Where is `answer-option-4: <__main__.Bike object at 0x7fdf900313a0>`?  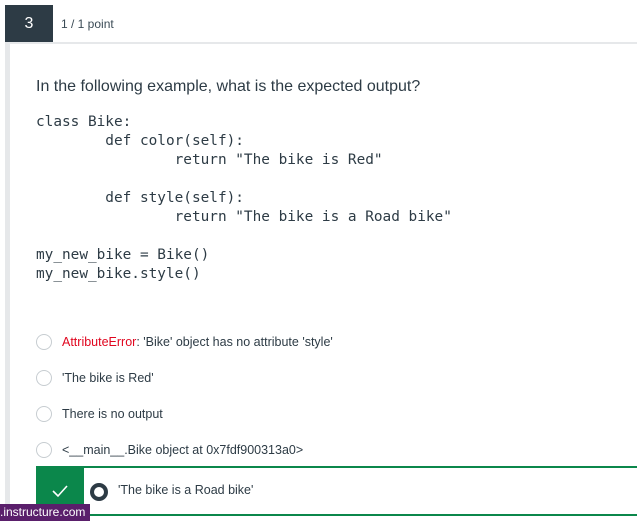 answer-option-4: <__main__.Bike object at 0x7fdf900313a0> is located at coordinates (169, 450).